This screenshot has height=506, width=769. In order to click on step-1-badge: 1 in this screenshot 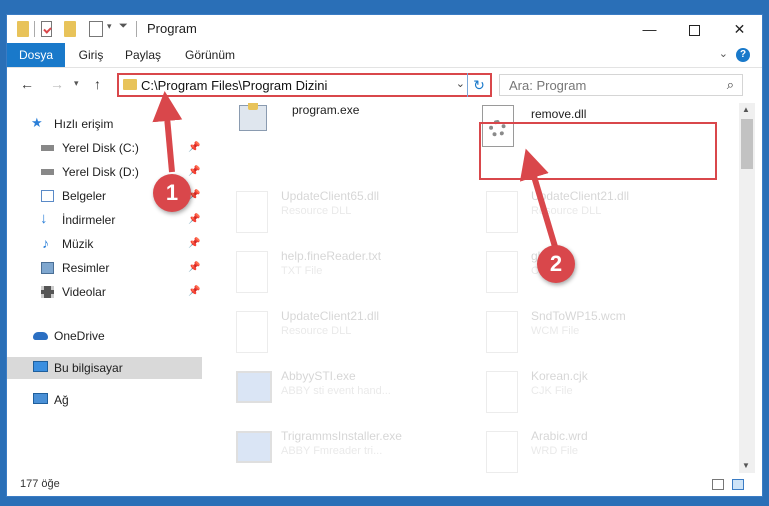, I will do `click(172, 193)`.